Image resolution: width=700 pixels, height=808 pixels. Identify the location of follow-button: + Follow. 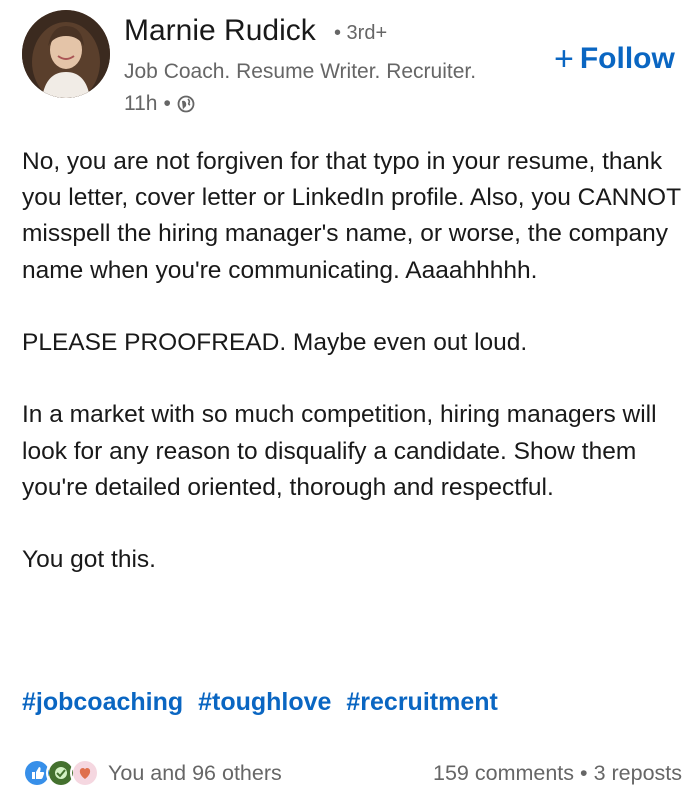
(614, 59).